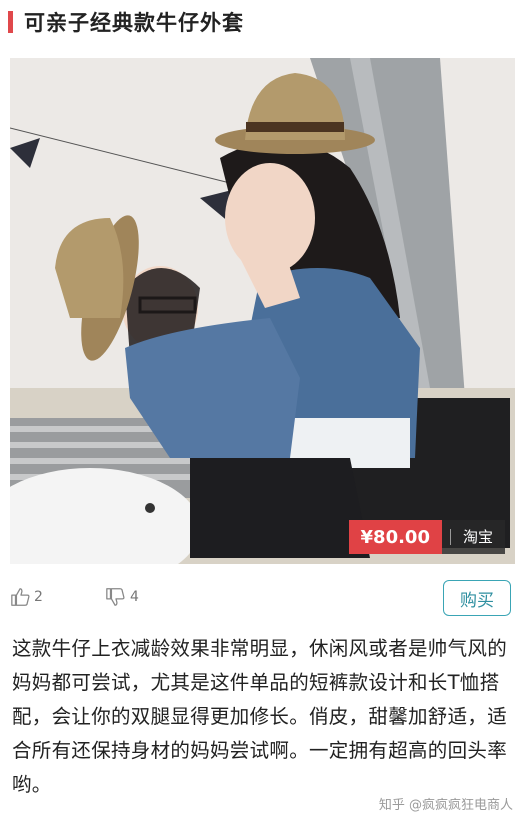 This screenshot has width=525, height=823. I want to click on watermark: 知乎 @疯疯疯狂电商人, so click(445, 805).